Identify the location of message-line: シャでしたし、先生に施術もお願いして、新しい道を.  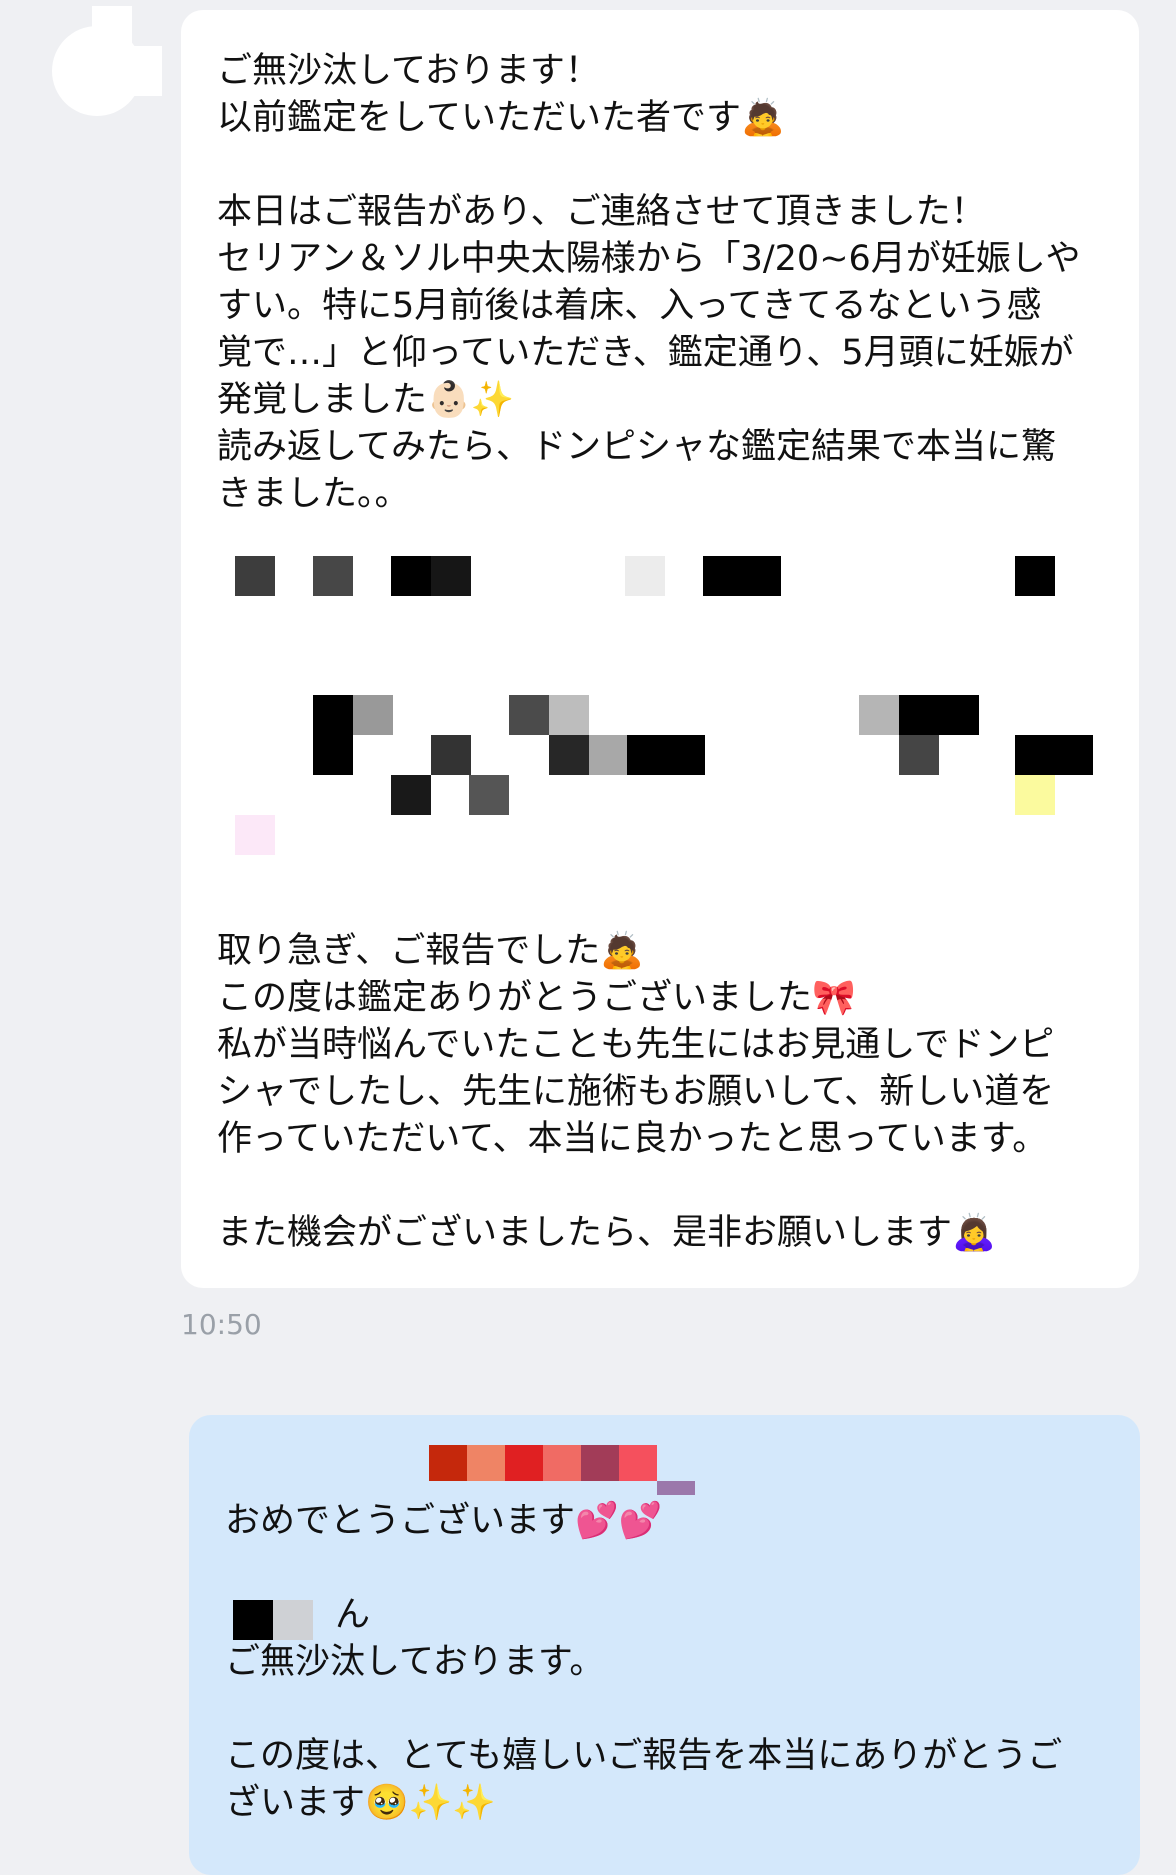
(636, 1092).